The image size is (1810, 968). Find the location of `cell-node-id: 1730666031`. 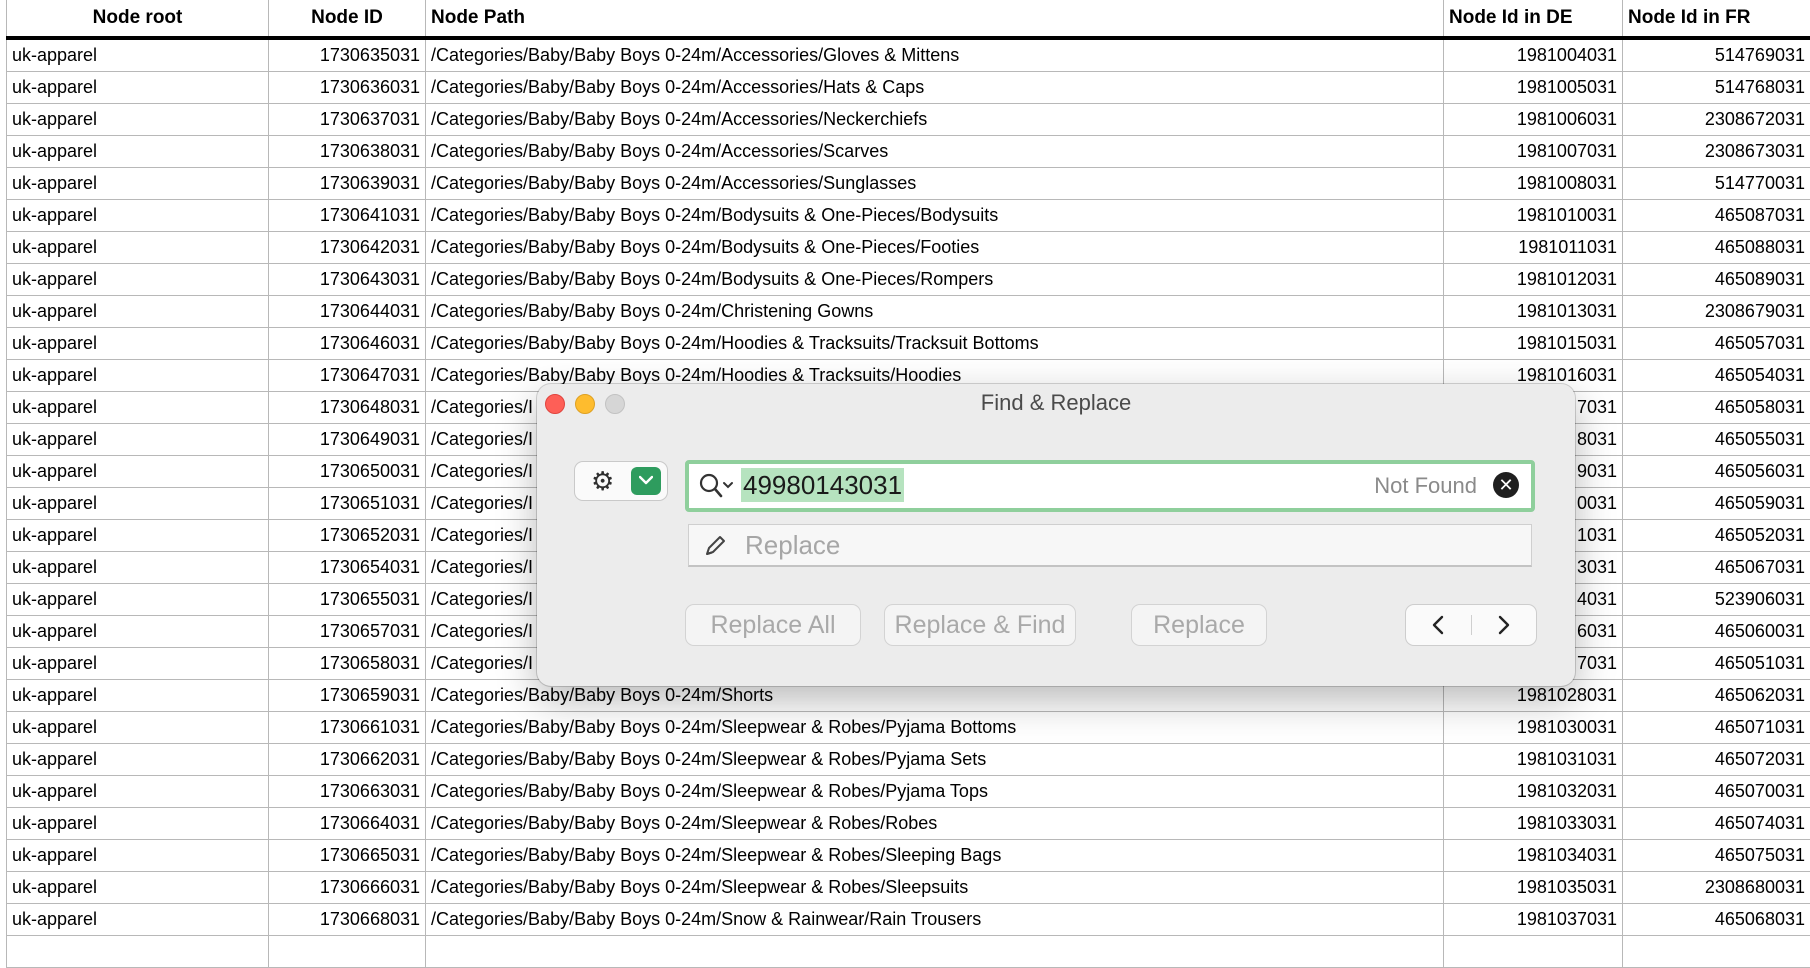

cell-node-id: 1730666031 is located at coordinates (347, 888).